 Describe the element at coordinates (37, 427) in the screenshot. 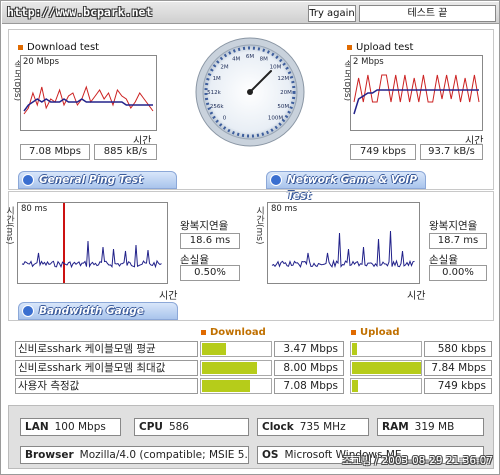

I see `lan-label: LAN` at that location.